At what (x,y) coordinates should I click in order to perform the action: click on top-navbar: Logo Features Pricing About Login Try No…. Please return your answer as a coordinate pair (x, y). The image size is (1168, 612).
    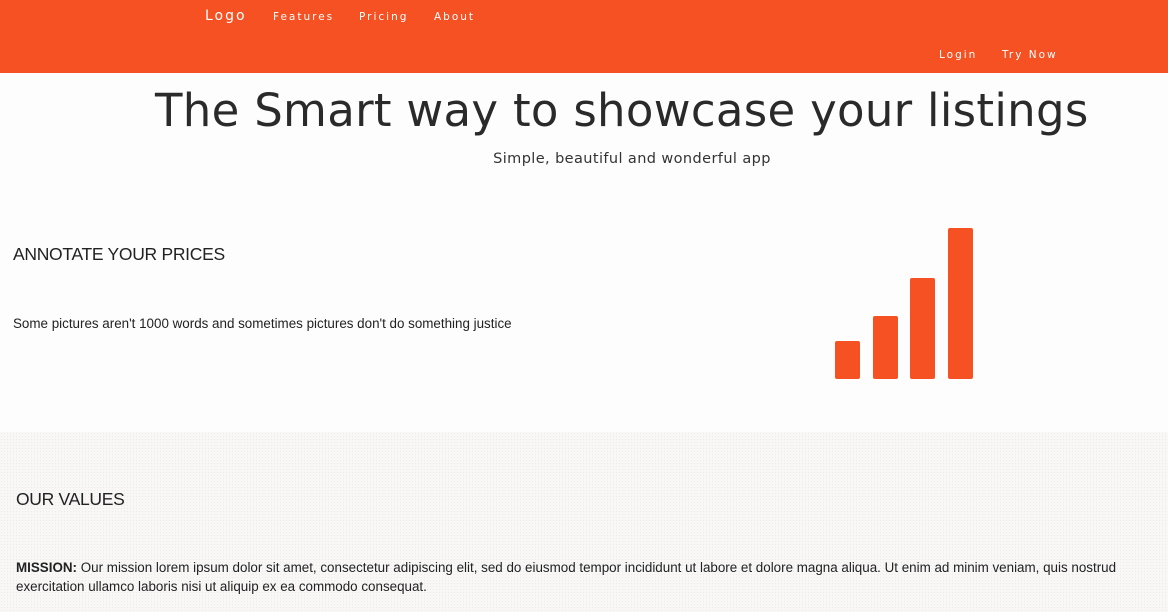
    Looking at the image, I should click on (584, 36).